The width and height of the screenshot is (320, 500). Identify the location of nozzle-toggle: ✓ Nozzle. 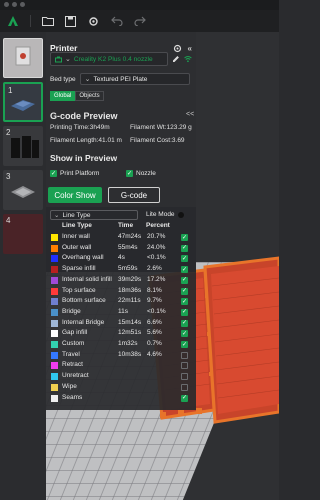
(141, 173).